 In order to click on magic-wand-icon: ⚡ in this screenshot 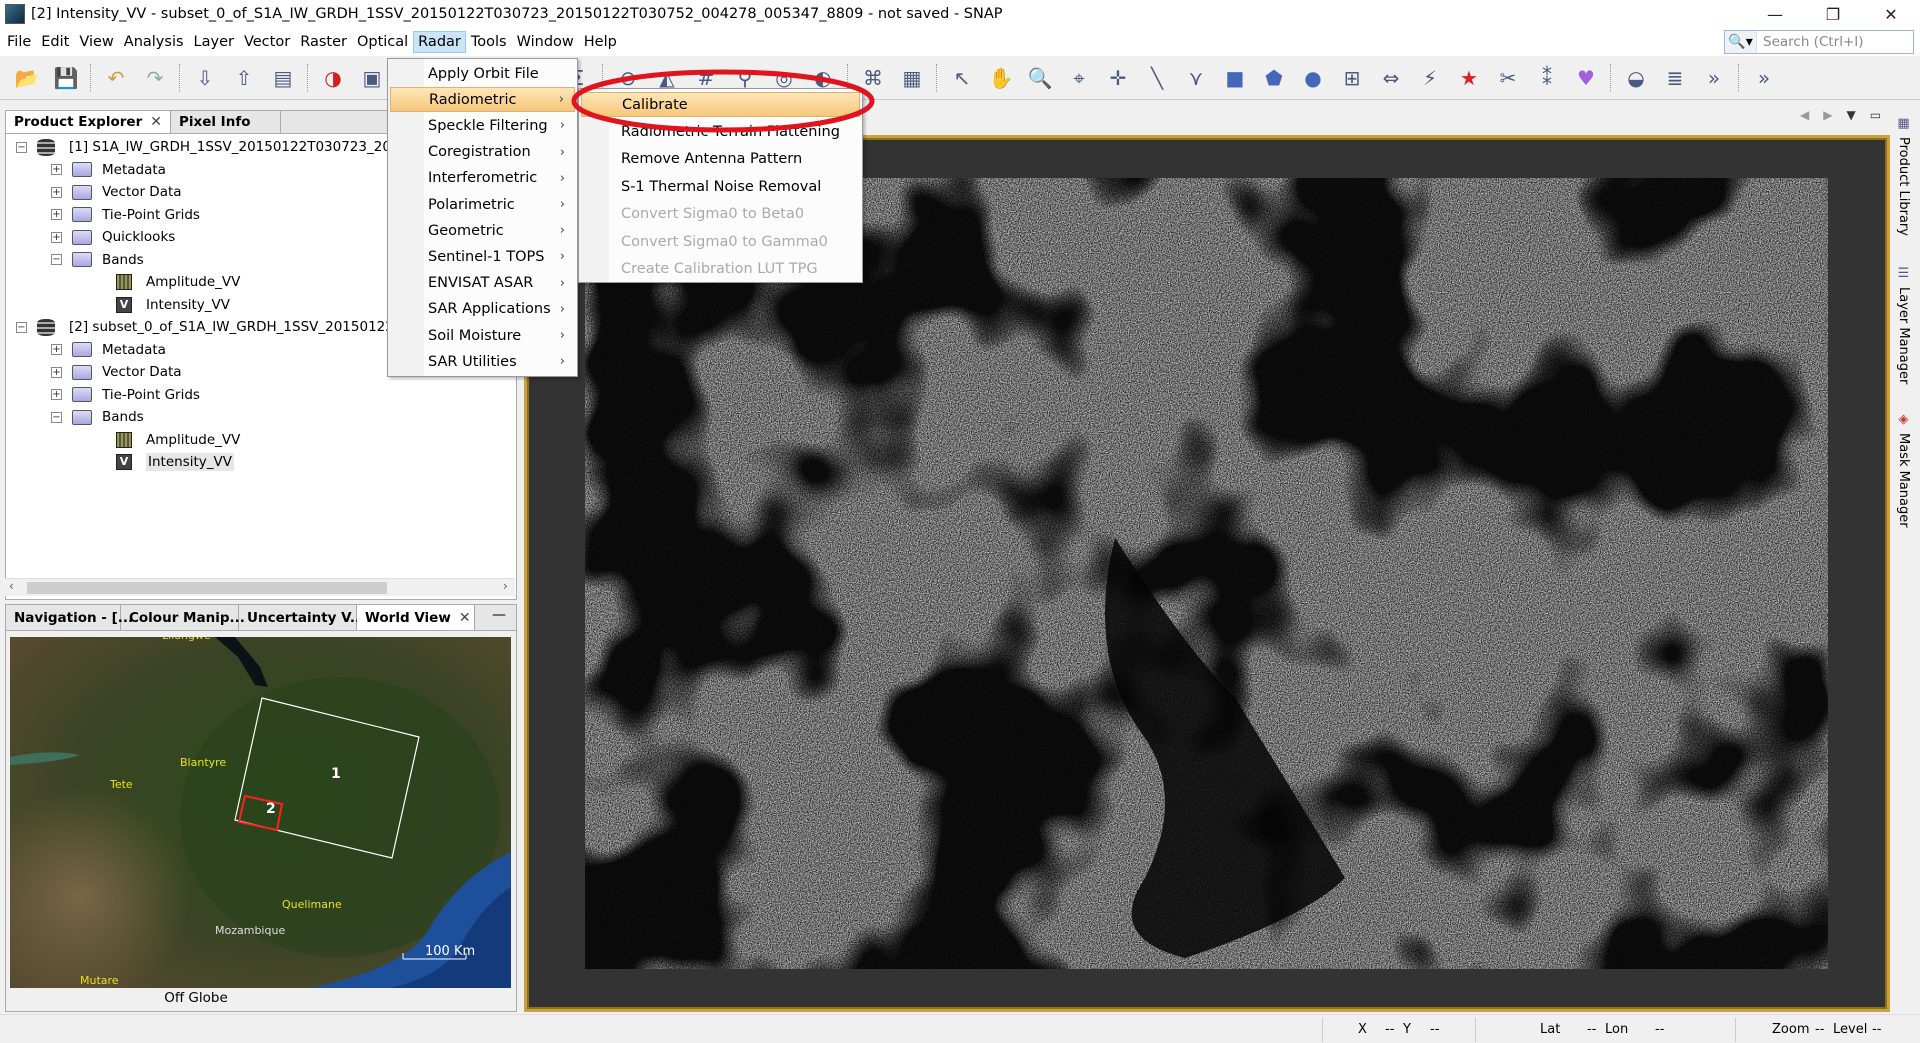, I will do `click(1430, 78)`.